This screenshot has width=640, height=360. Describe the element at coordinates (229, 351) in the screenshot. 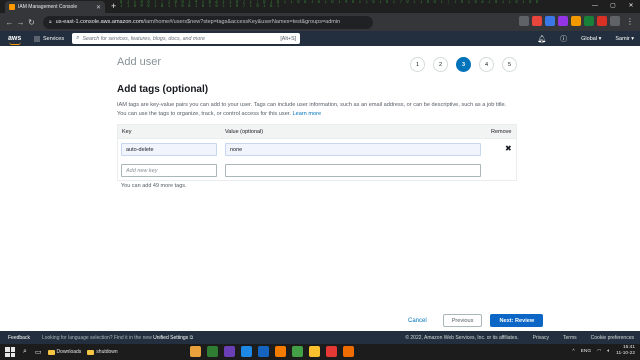

I see `app-3-icon` at that location.